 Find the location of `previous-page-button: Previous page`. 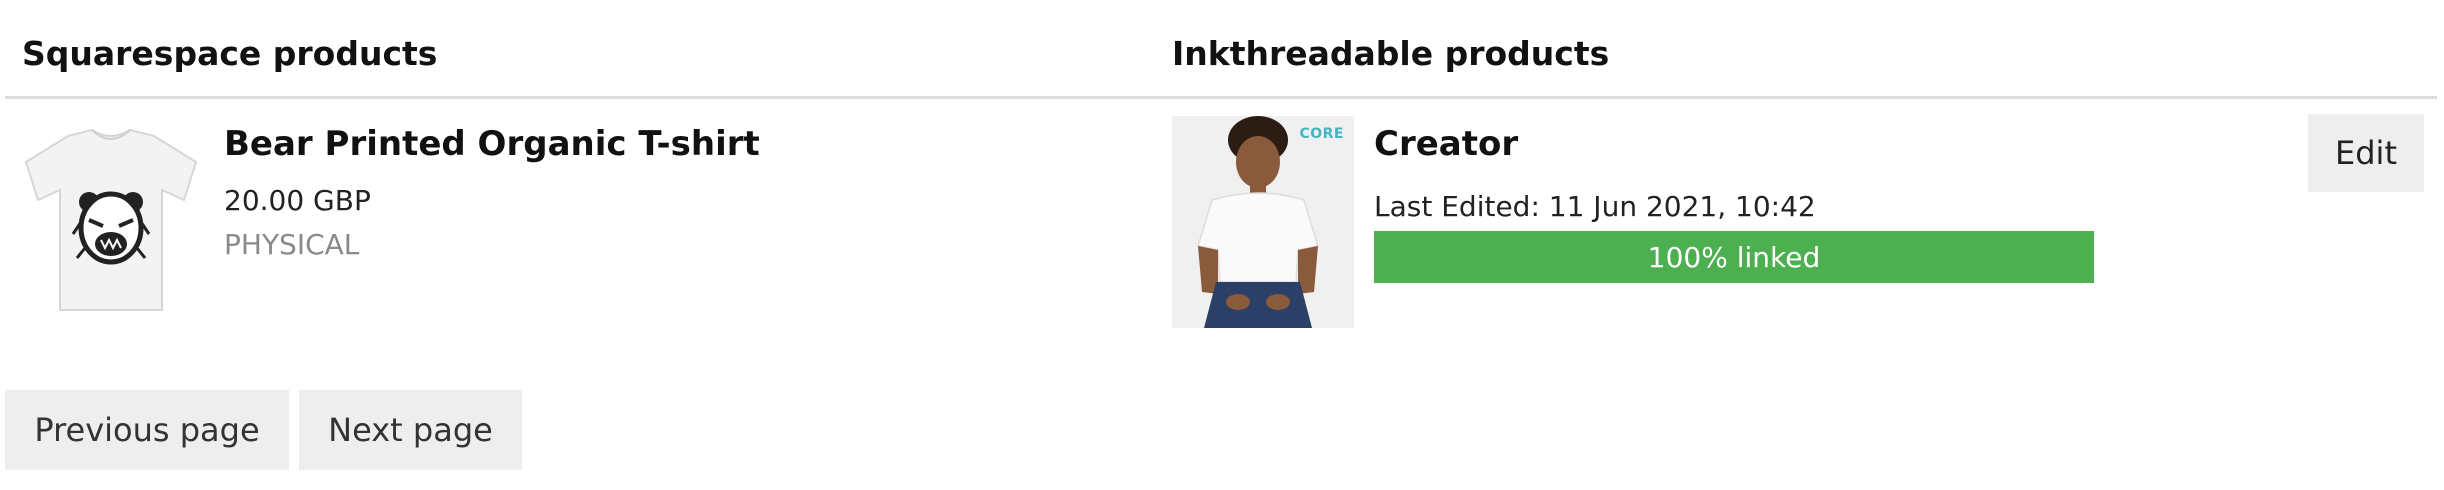

previous-page-button: Previous page is located at coordinates (147, 430).